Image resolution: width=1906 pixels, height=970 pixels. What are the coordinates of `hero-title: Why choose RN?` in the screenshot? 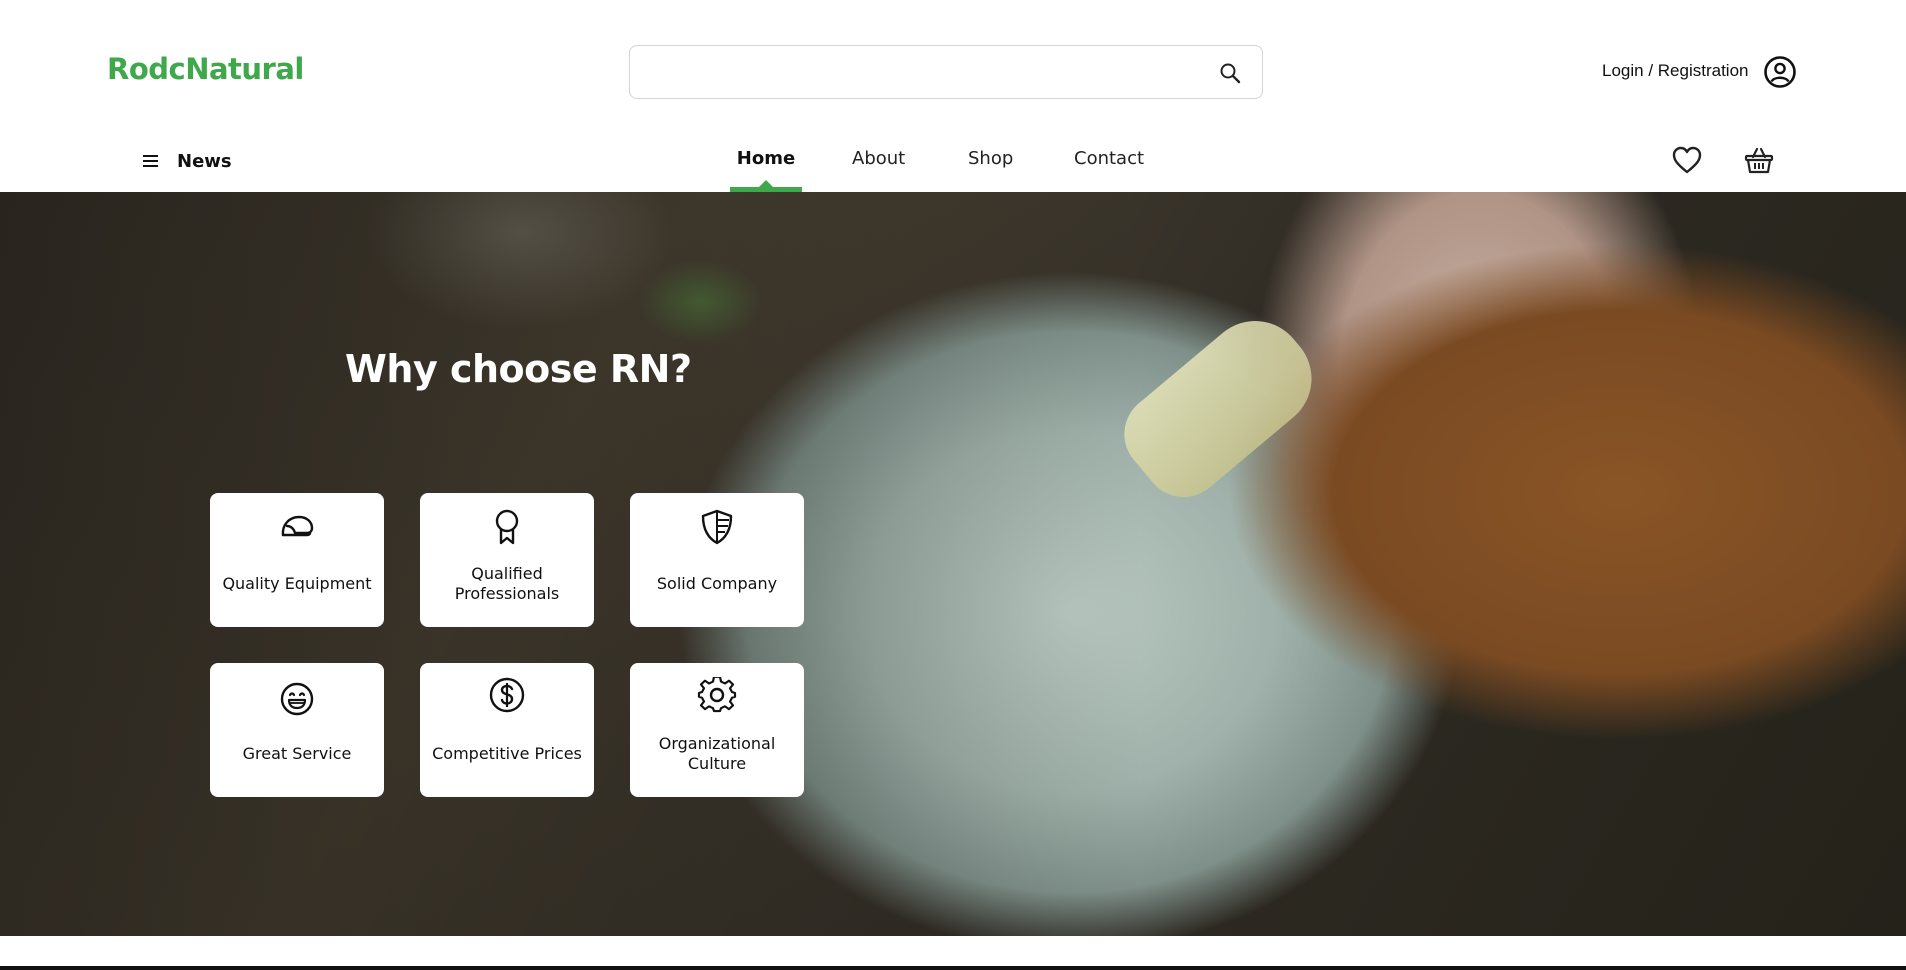 It's located at (518, 369).